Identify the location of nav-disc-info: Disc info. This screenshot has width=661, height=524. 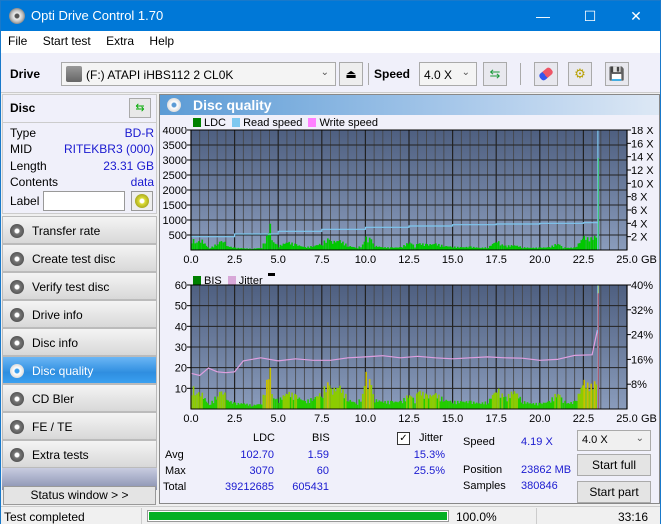
(79, 342).